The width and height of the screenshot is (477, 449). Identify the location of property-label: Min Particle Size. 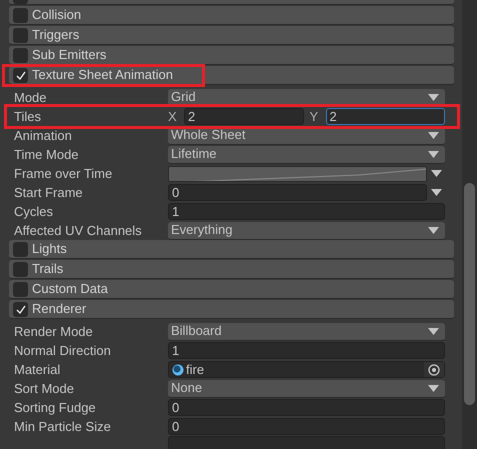
(62, 427).